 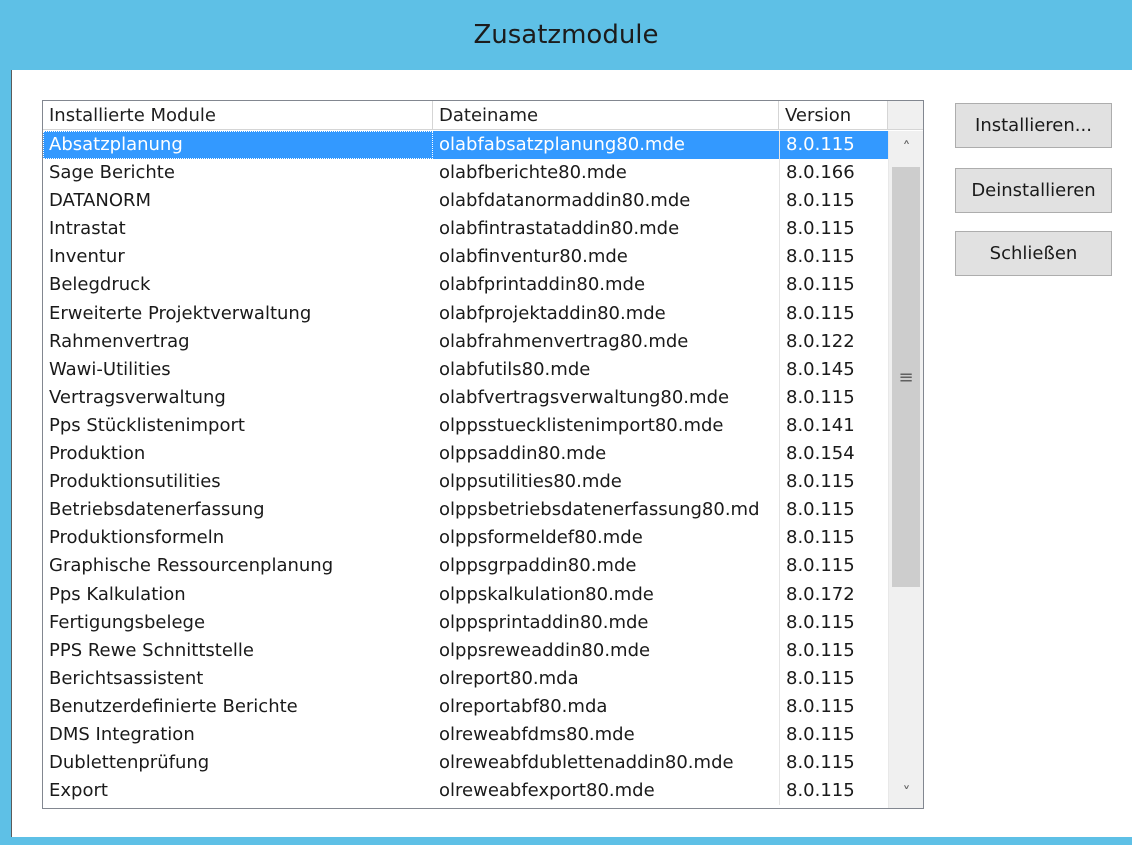 I want to click on scroll-up-button: ˄, so click(x=906, y=147).